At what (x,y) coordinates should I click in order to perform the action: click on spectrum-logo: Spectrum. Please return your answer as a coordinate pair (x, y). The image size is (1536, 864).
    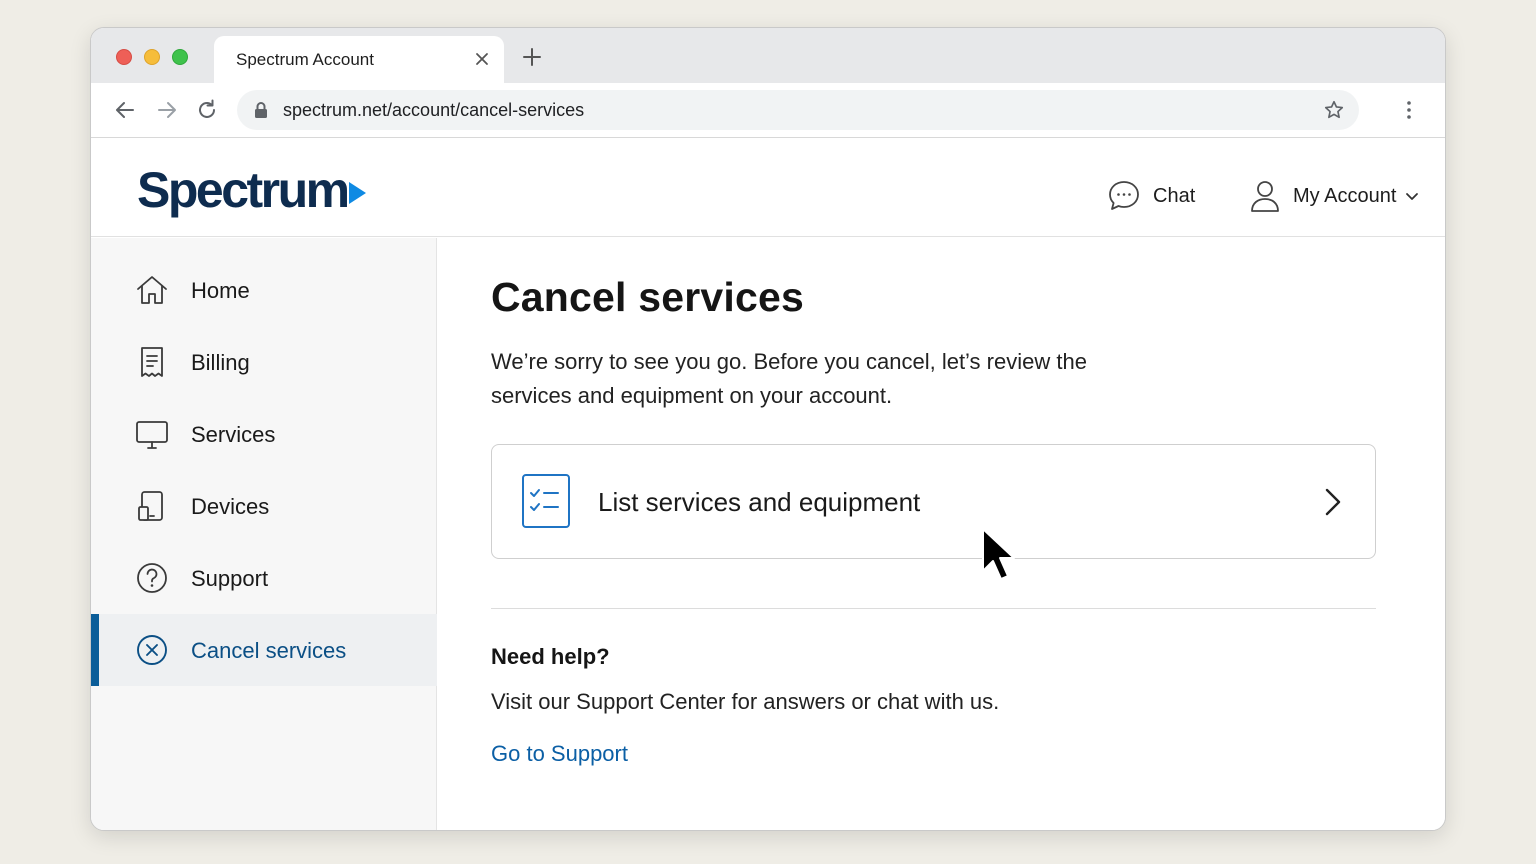
    Looking at the image, I should click on (251, 190).